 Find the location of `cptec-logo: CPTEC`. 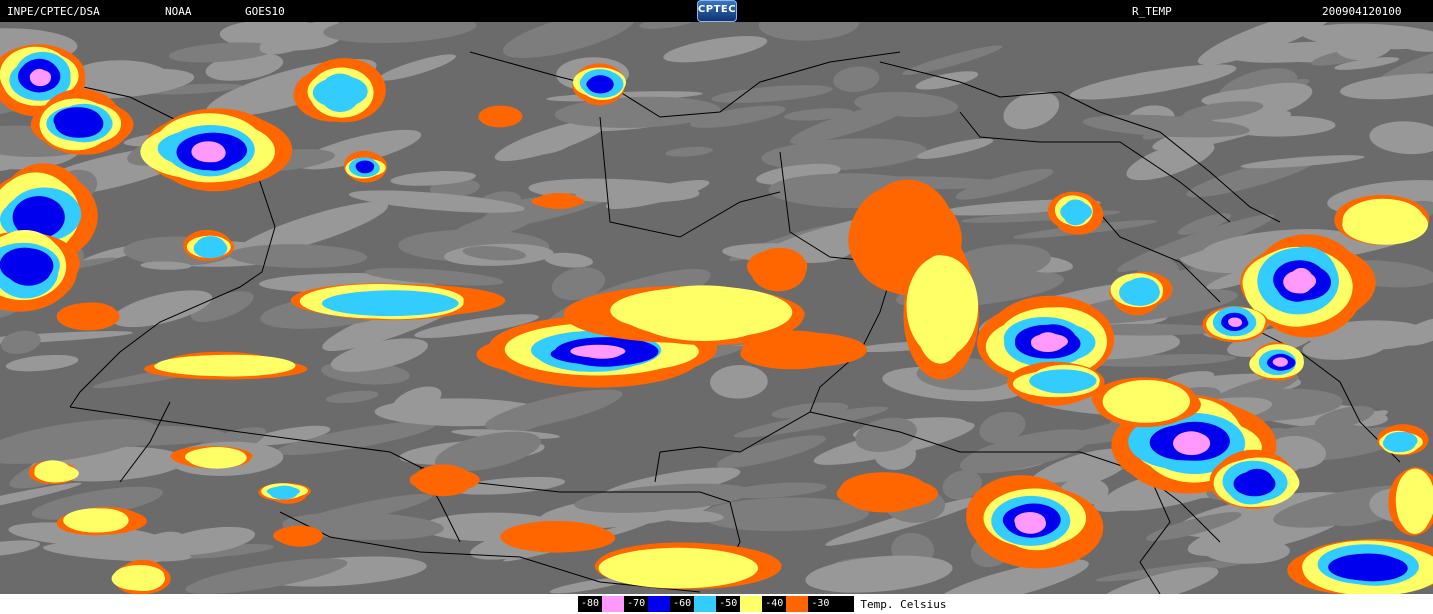

cptec-logo: CPTEC is located at coordinates (717, 11).